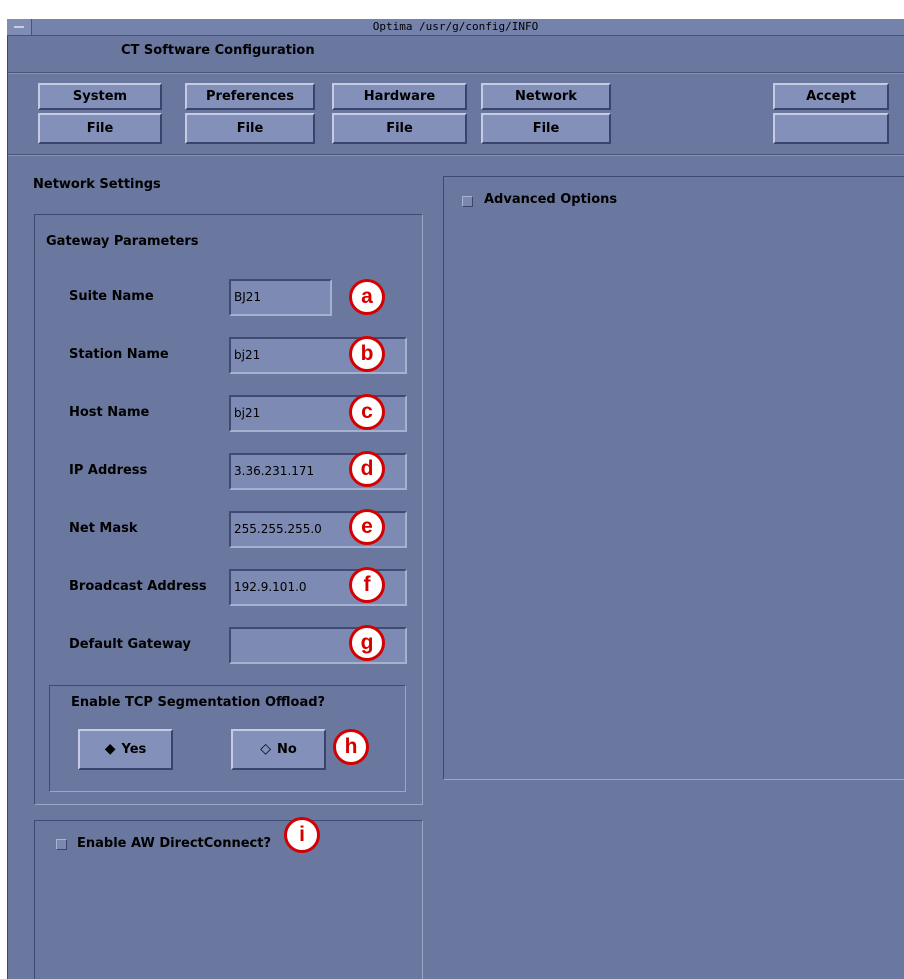  I want to click on tcp-offload-question: Enable TCP Segmentation Offload?, so click(198, 702).